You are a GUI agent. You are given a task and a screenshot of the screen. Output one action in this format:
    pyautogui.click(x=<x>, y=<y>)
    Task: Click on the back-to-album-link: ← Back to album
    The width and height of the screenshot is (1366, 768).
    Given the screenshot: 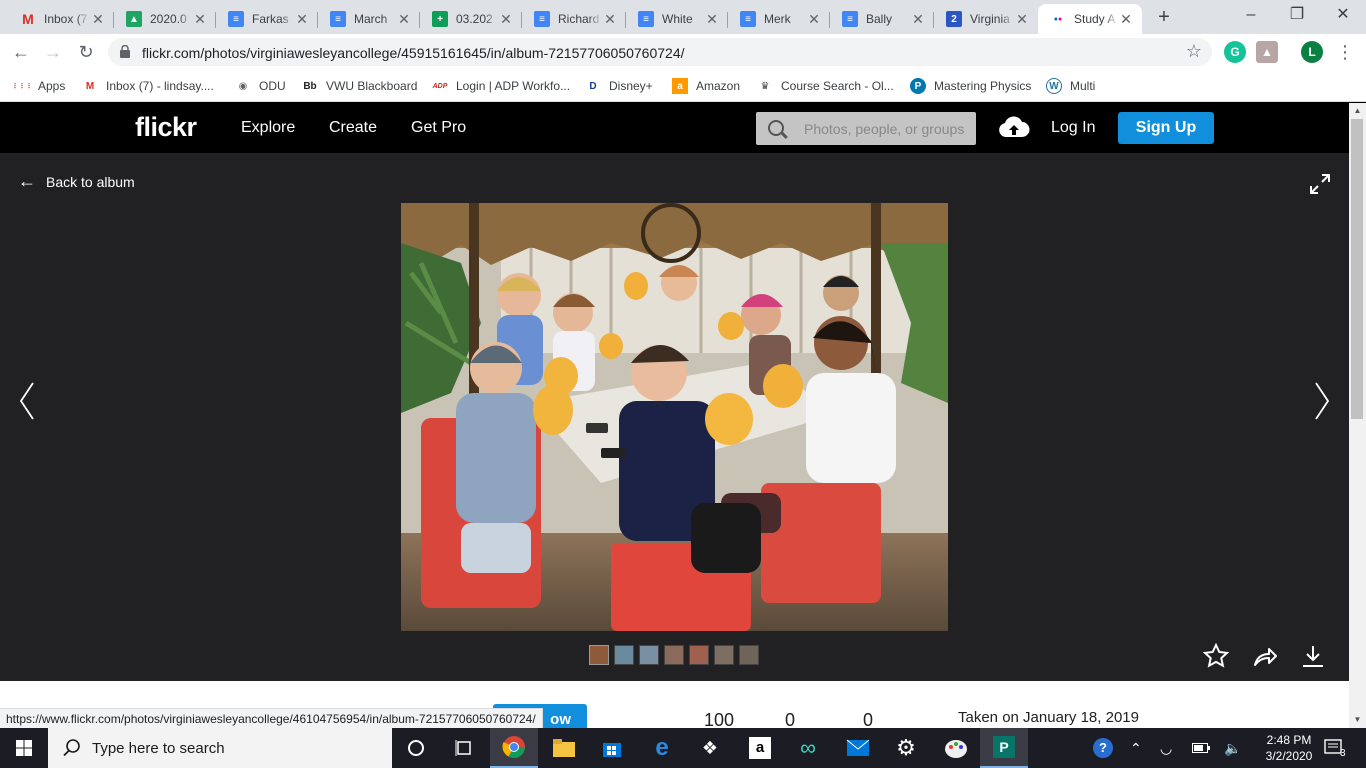 What is the action you would take?
    pyautogui.click(x=76, y=181)
    